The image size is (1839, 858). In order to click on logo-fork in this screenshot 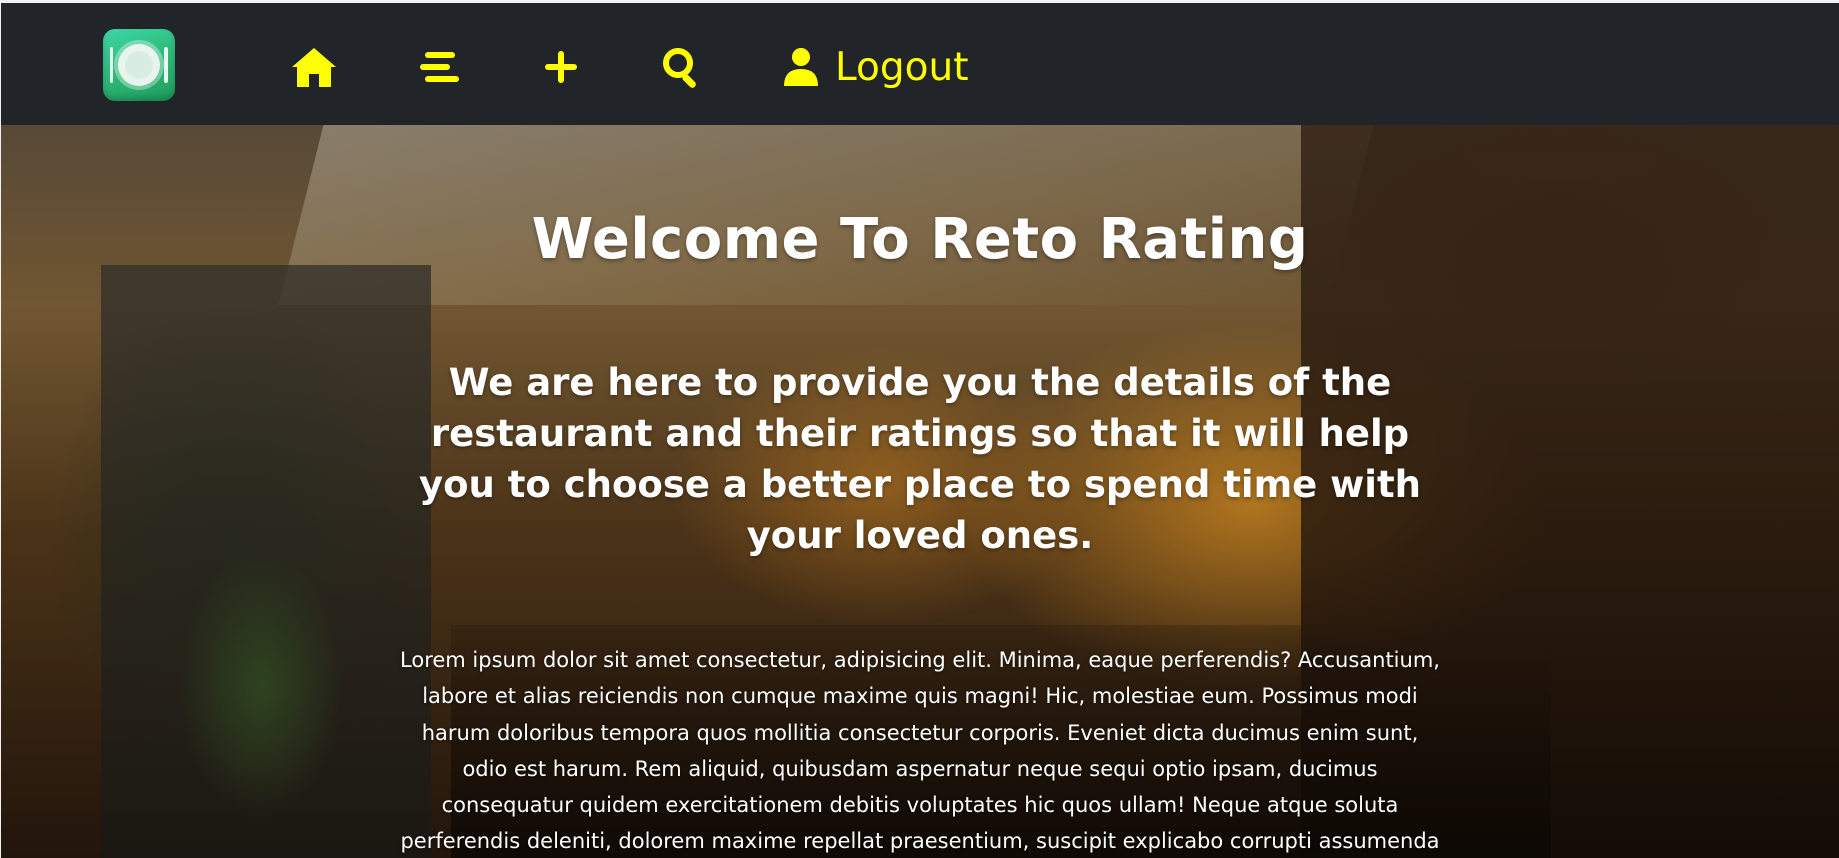, I will do `click(111, 65)`.